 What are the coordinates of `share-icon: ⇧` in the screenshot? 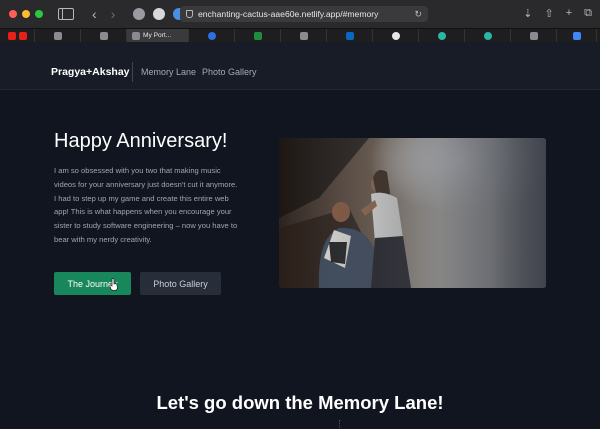 It's located at (548, 13).